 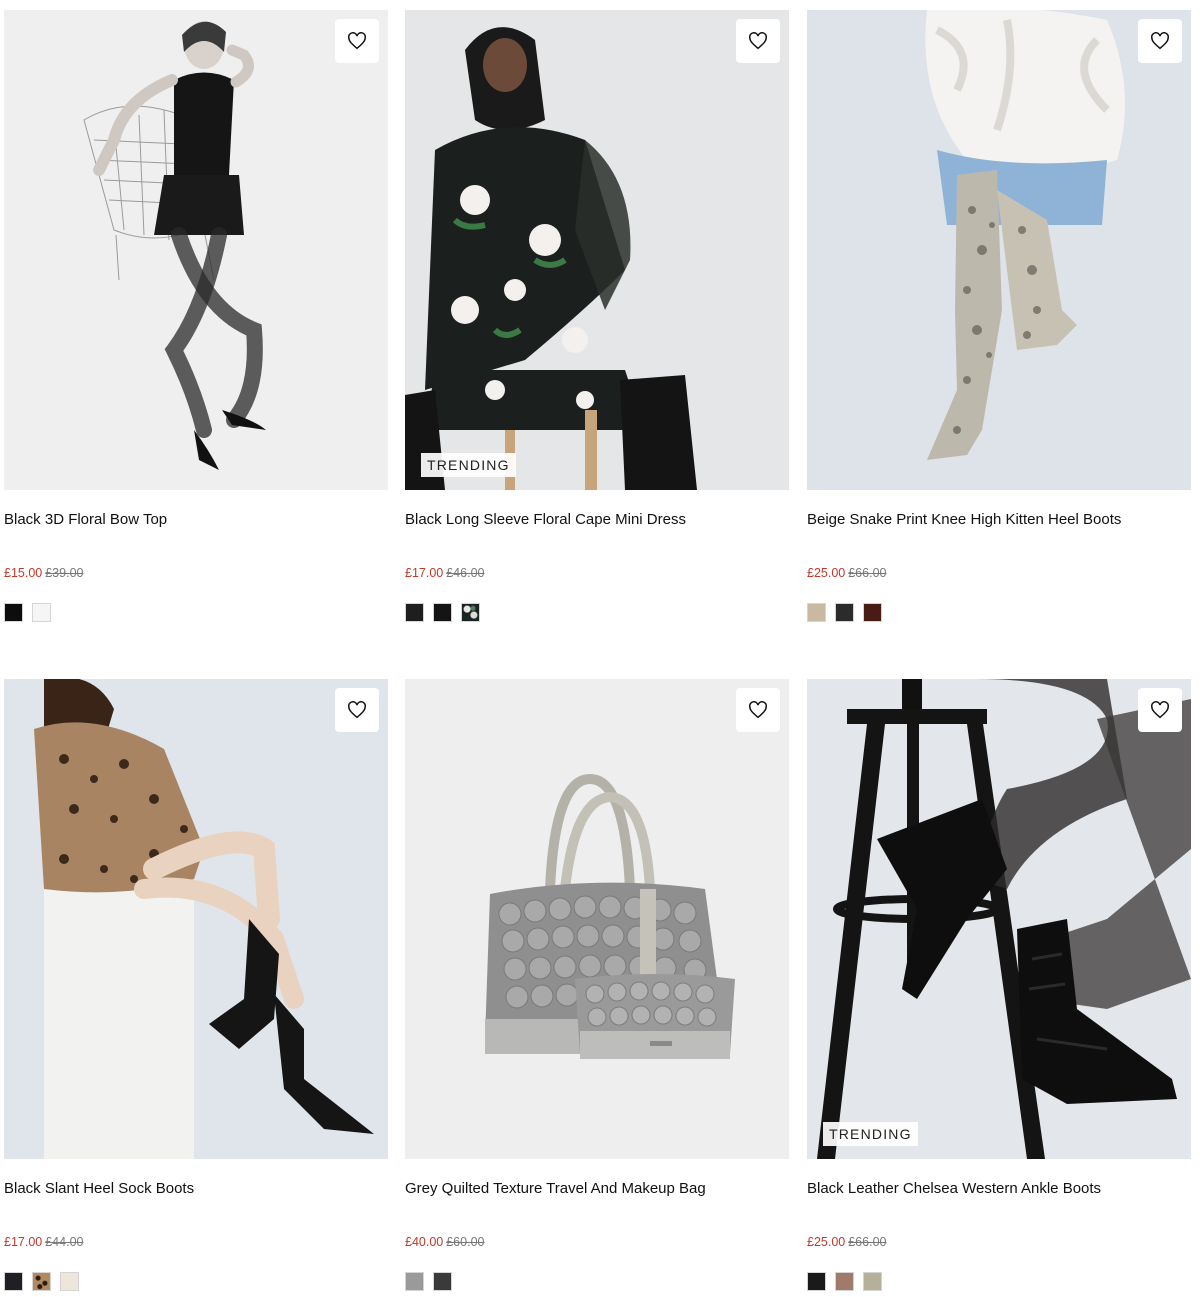 I want to click on color-swatch-charcoal, so click(x=844, y=612).